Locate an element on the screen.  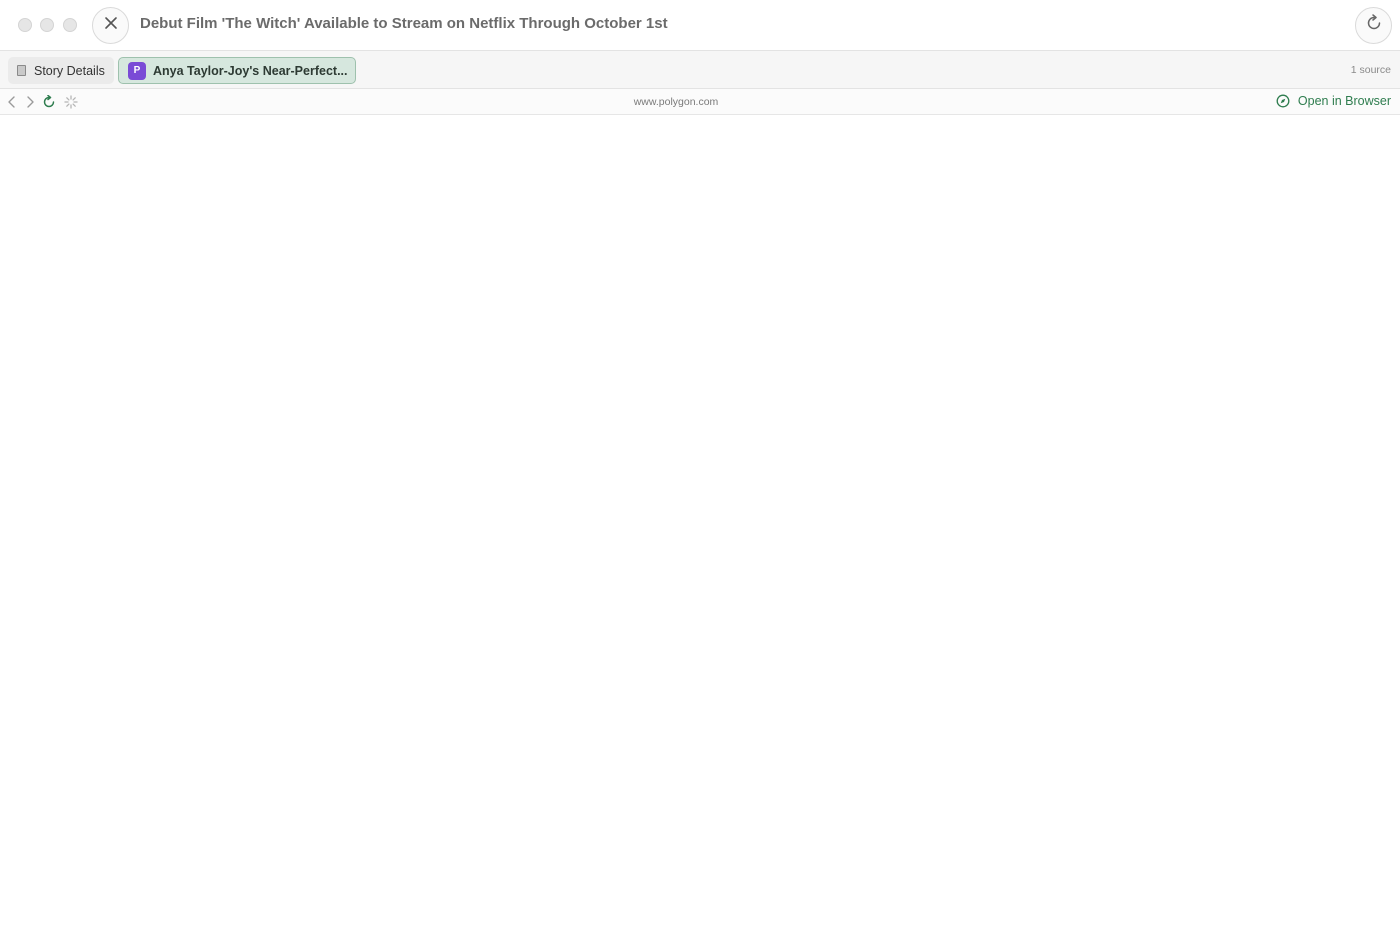
source-count: 1 source is located at coordinates (1370, 70).